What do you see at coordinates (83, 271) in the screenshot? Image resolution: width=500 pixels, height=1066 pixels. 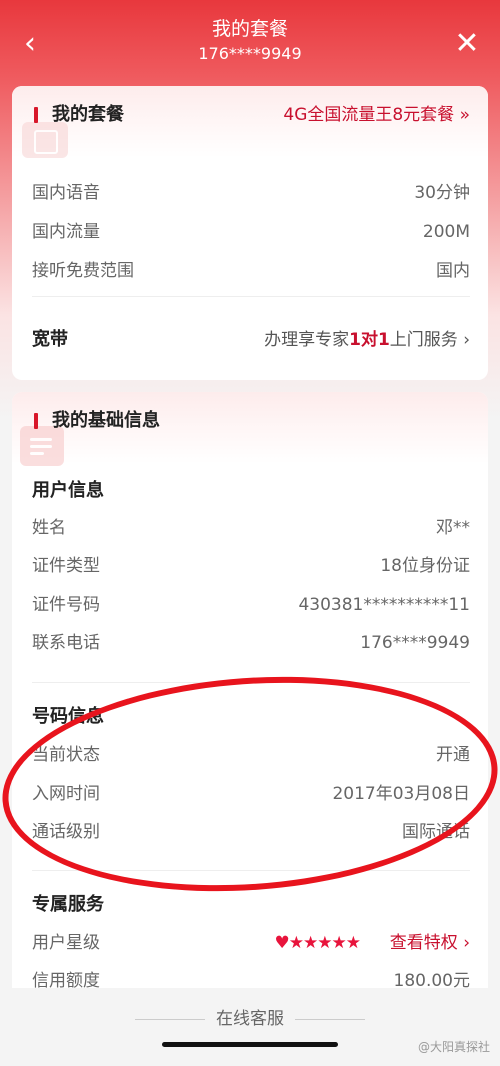 I see `package-item-label: 接听免费范围` at bounding box center [83, 271].